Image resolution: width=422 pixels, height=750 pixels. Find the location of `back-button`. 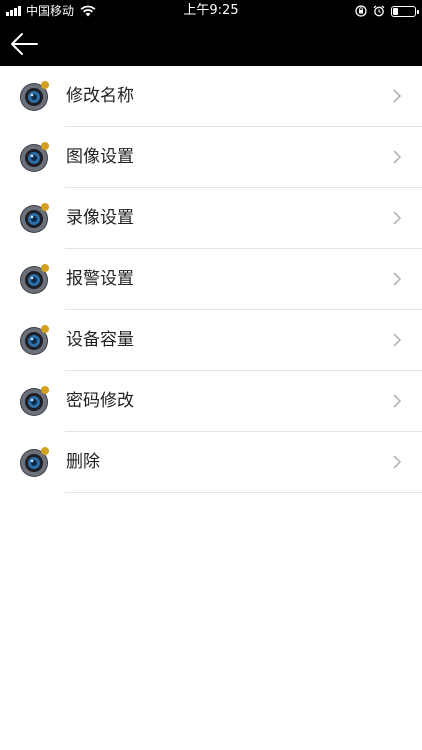

back-button is located at coordinates (24, 44).